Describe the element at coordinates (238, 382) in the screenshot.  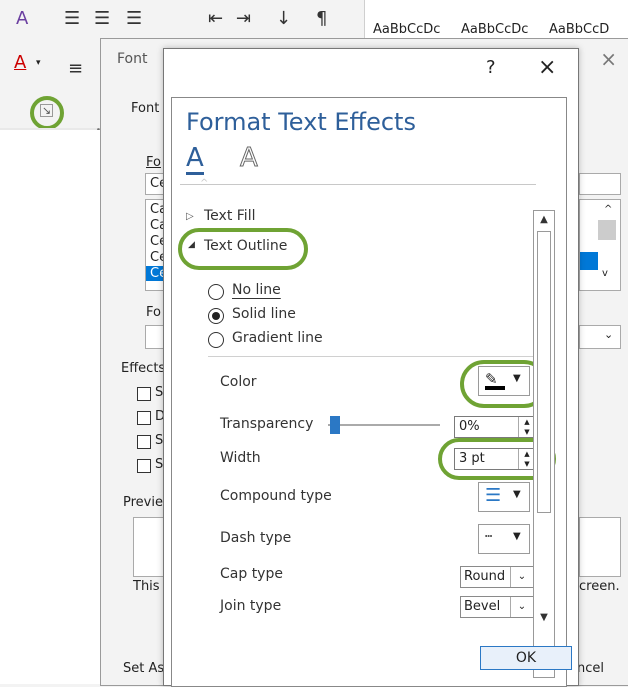
I see `color-label: Color` at that location.